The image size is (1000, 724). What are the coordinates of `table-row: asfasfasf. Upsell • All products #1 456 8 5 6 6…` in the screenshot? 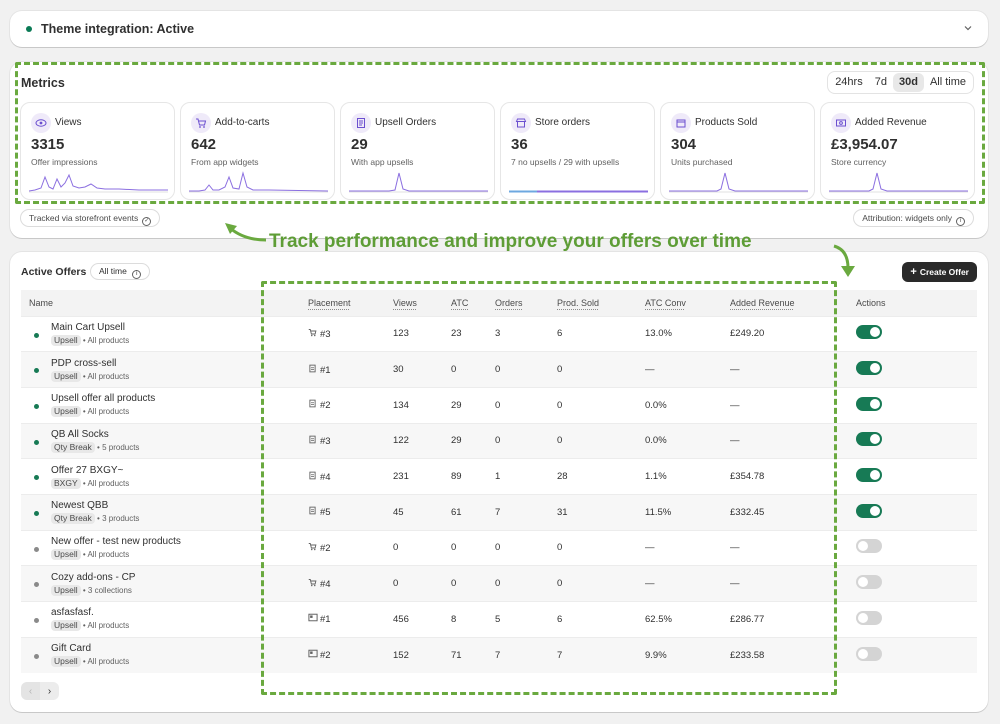 It's located at (499, 619).